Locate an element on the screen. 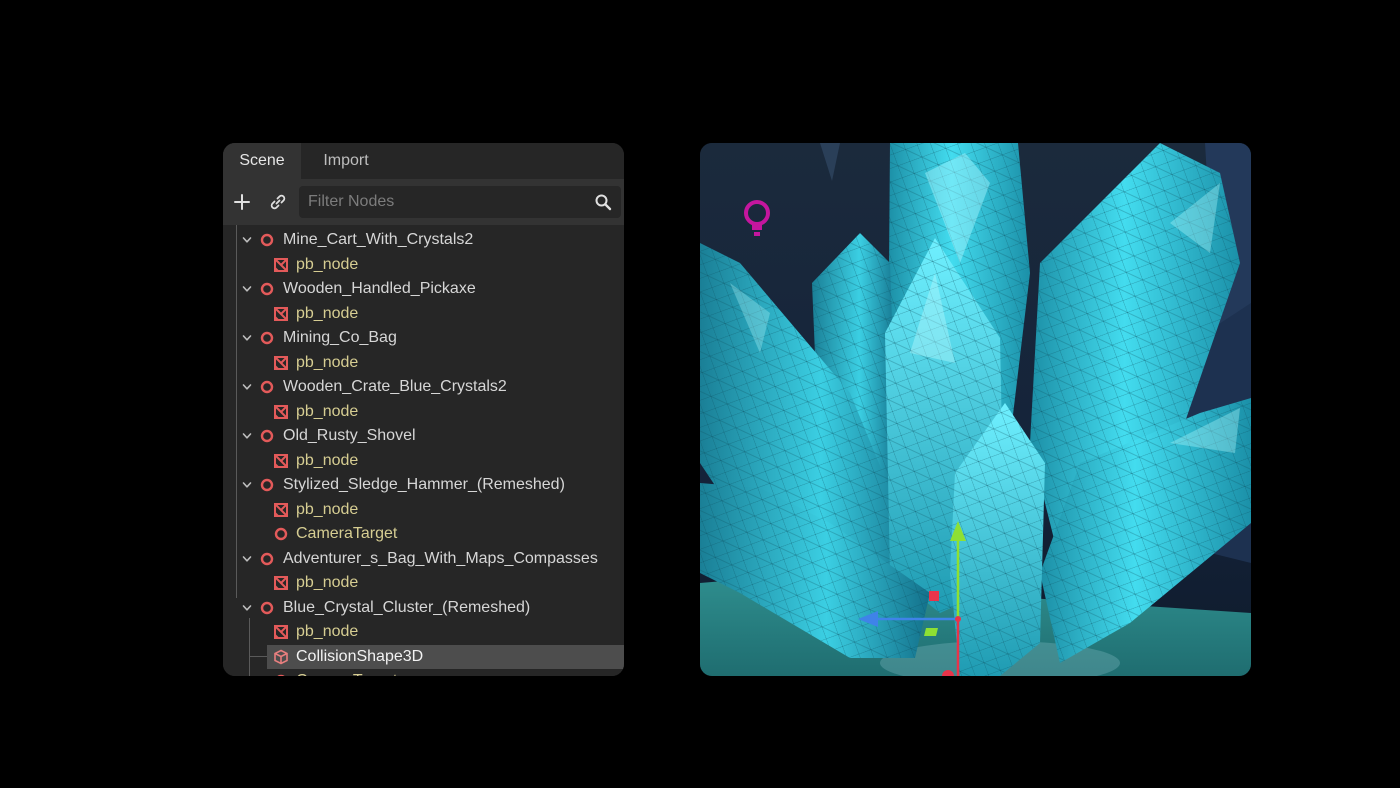  tree-item-label: CollisionShape3D is located at coordinates (360, 656).